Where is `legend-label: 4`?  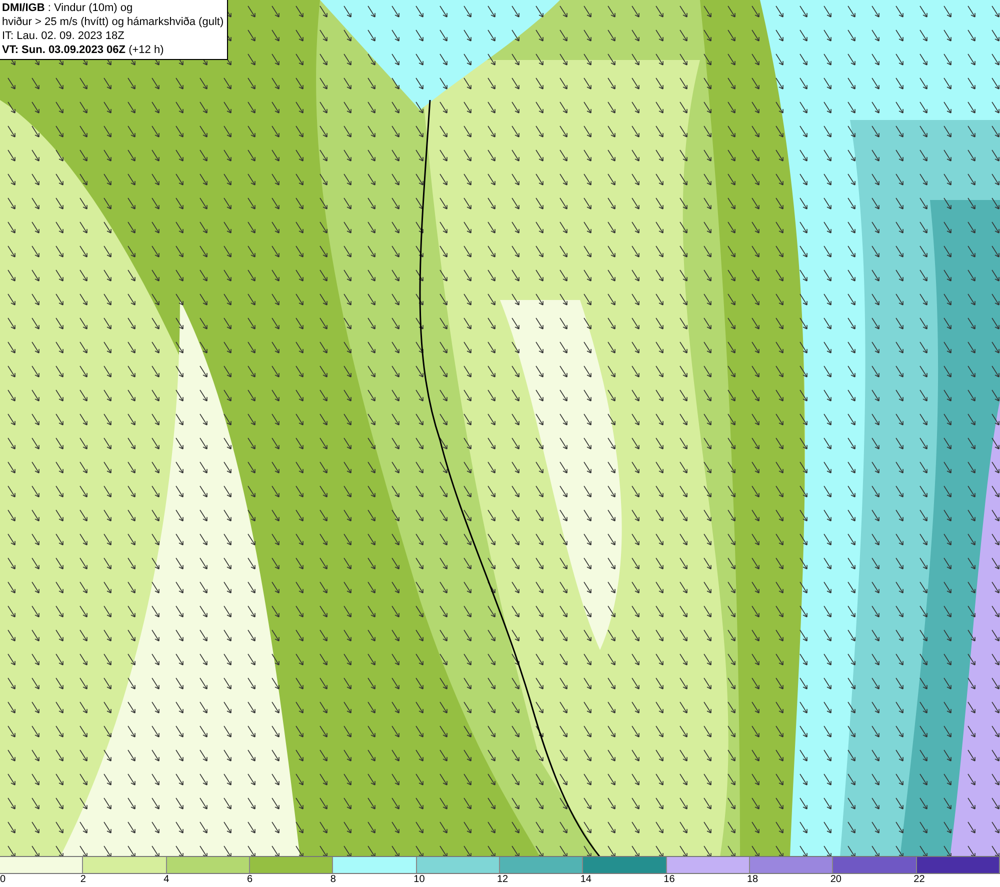
legend-label: 4 is located at coordinates (167, 880).